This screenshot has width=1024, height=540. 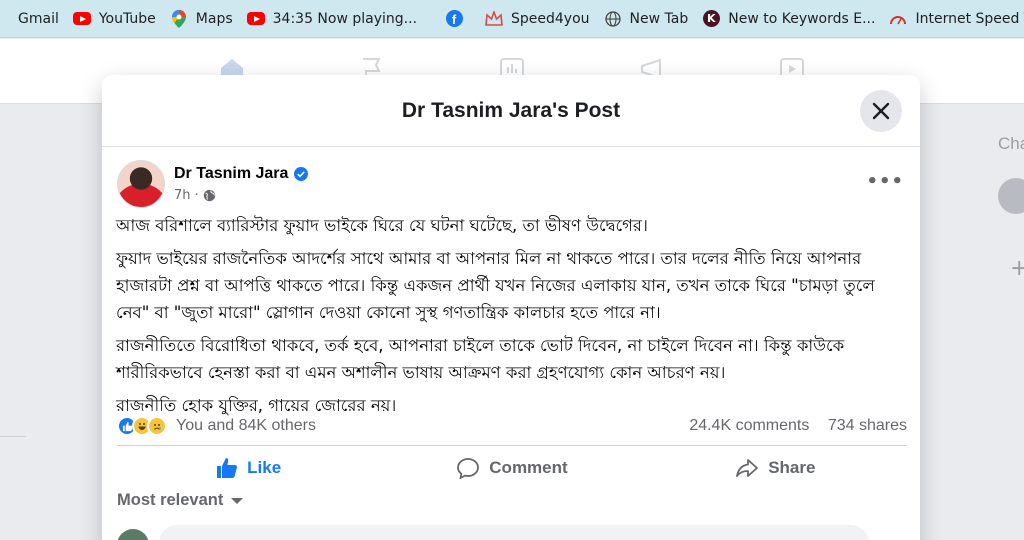 I want to click on background-divider, so click(x=13, y=436).